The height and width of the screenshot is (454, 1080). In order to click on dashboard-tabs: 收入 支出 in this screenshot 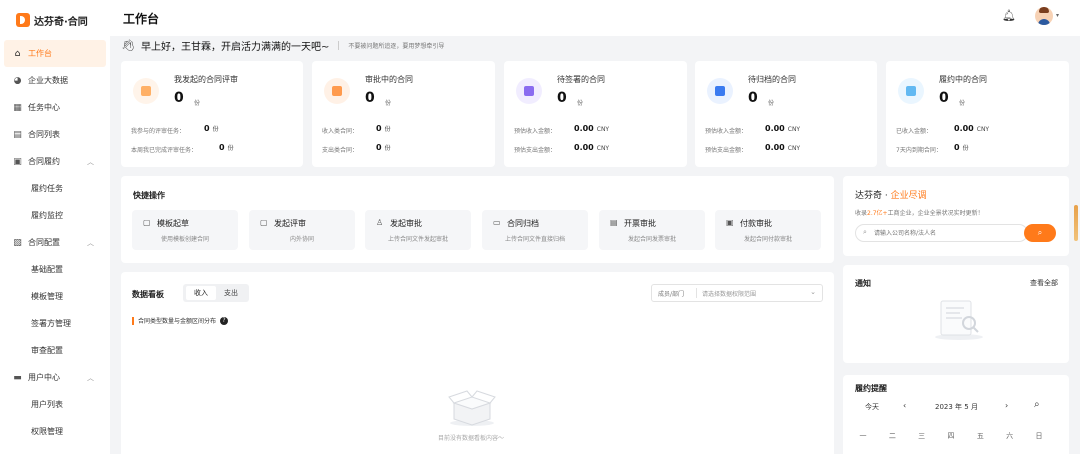, I will do `click(216, 293)`.